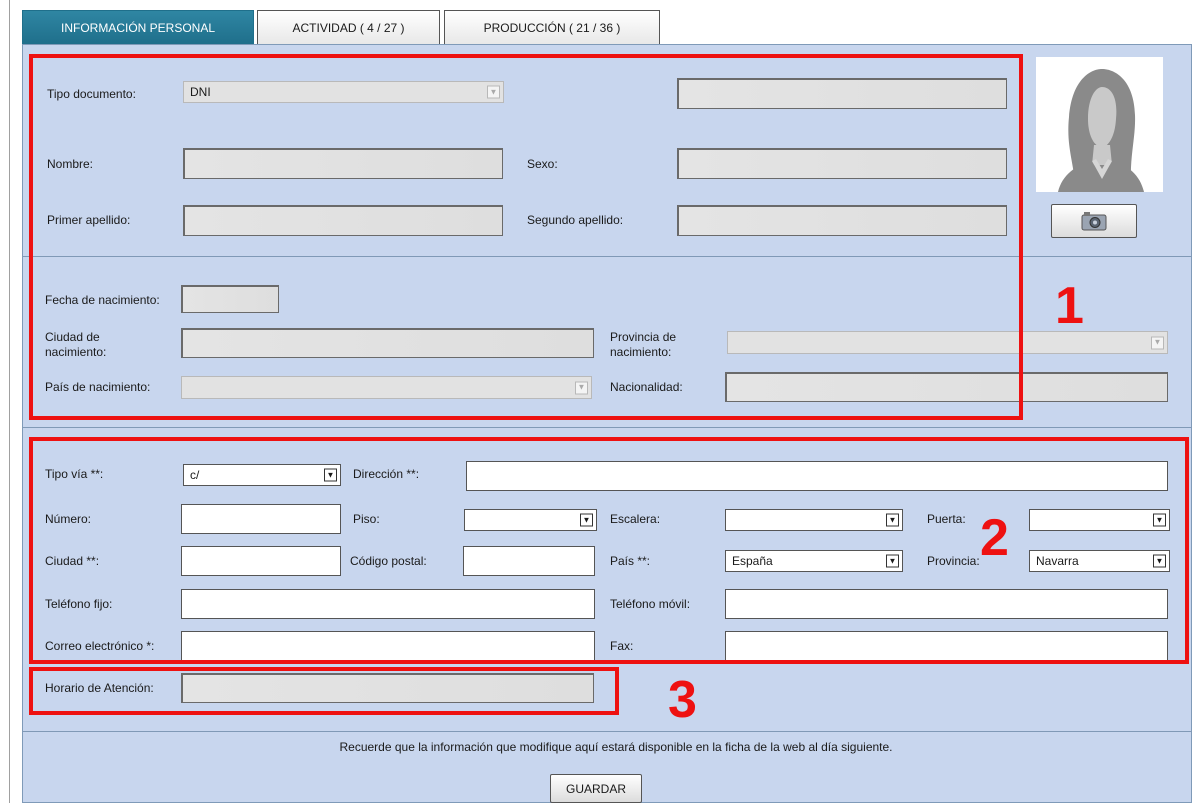  I want to click on camera-button, so click(1094, 221).